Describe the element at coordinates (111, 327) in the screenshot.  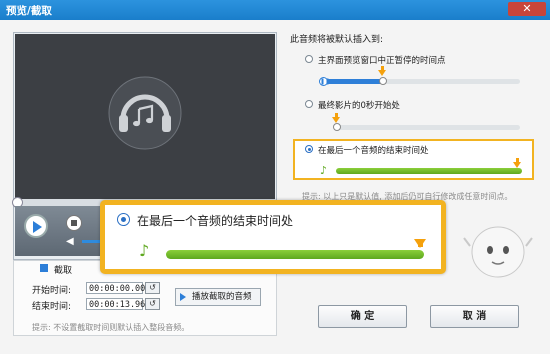
I see `clip-hint: 提示: 不设置截取时间则默认插入整段音频。` at that location.